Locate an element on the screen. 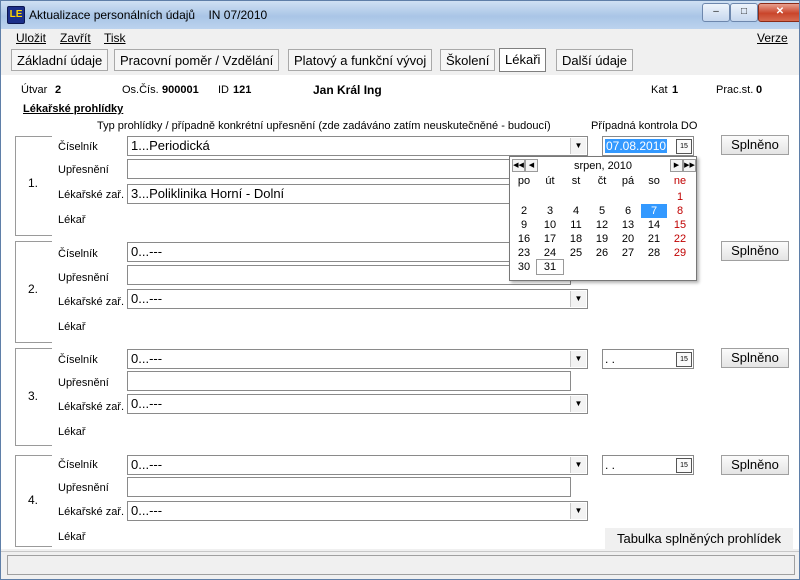 The height and width of the screenshot is (580, 800). calendar-day: 13 is located at coordinates (628, 225).